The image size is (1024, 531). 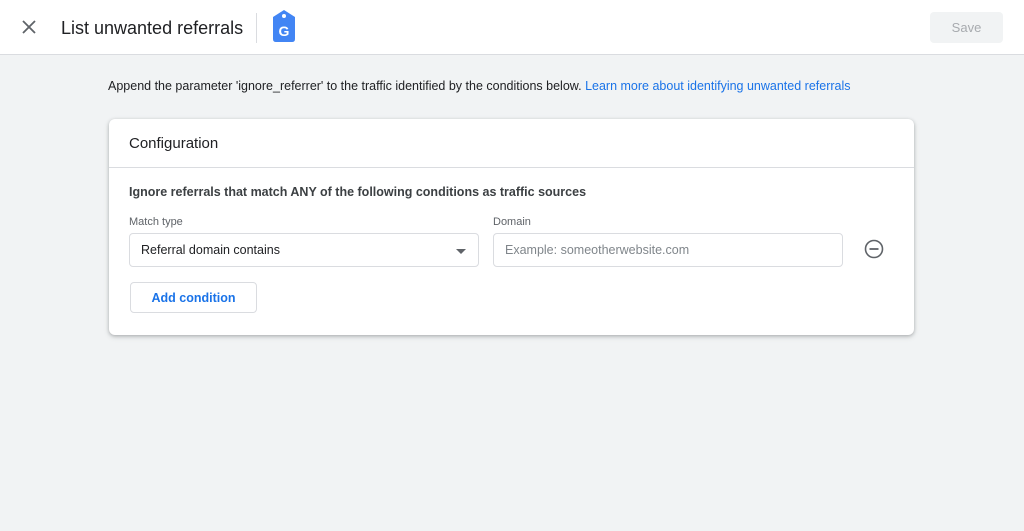 I want to click on add-condition-button: Add condition, so click(x=193, y=297).